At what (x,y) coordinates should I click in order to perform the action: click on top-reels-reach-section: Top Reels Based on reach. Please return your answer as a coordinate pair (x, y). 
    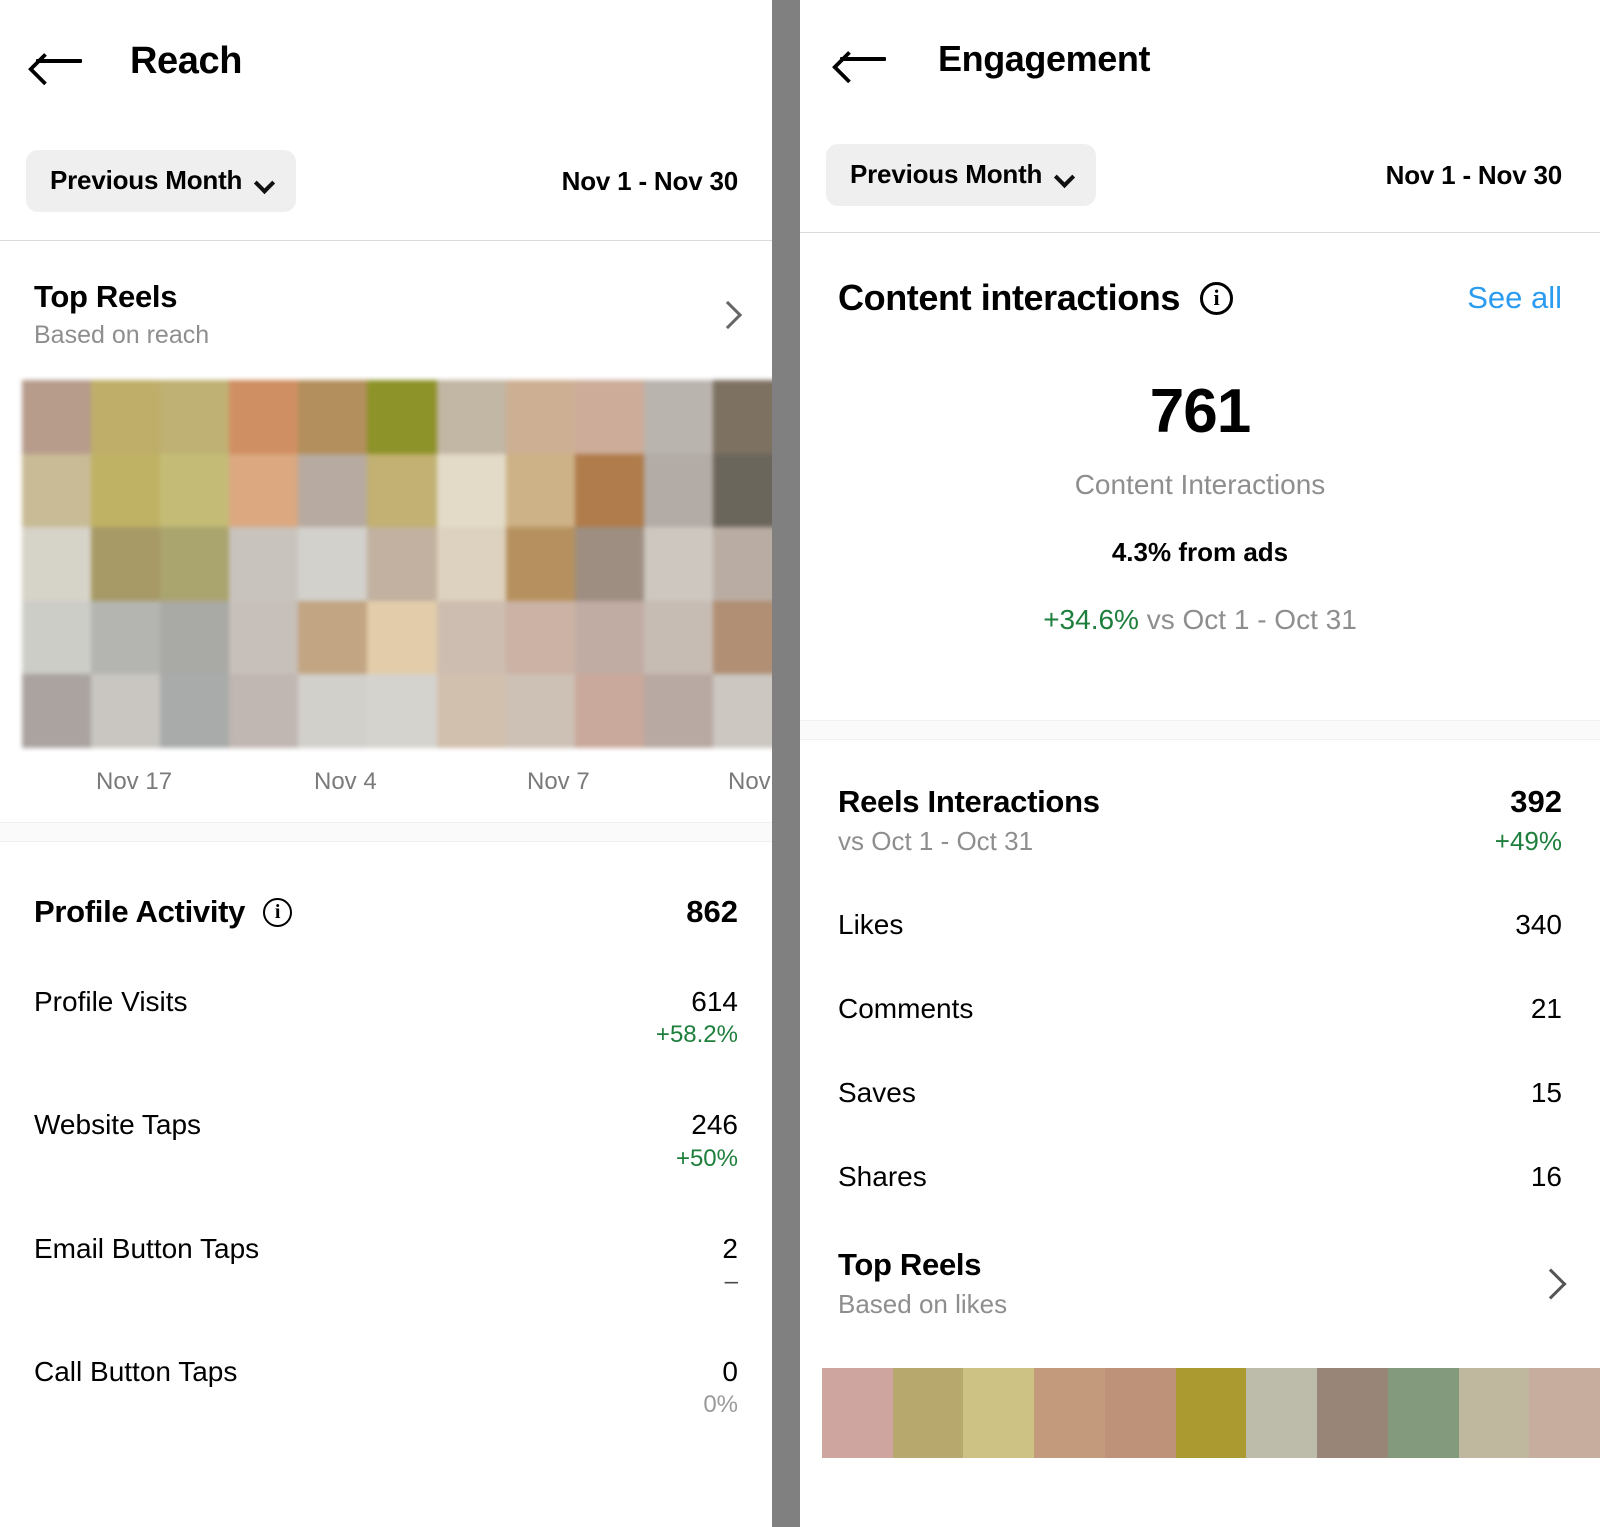
    Looking at the image, I should click on (386, 310).